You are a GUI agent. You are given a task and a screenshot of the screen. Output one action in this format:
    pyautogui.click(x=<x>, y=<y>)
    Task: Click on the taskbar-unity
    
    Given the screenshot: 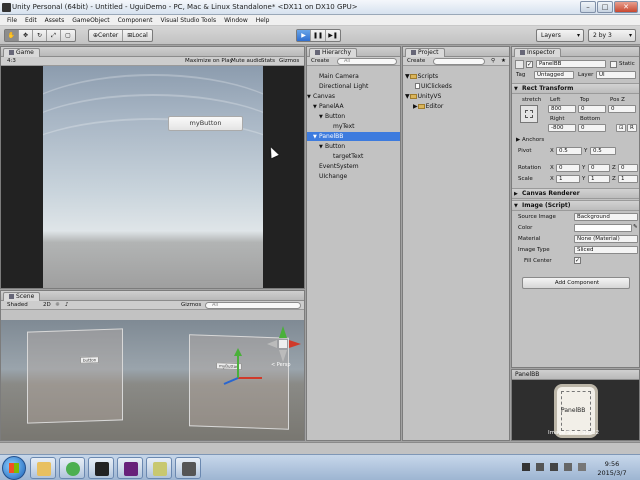 What is the action you would take?
    pyautogui.click(x=101, y=468)
    